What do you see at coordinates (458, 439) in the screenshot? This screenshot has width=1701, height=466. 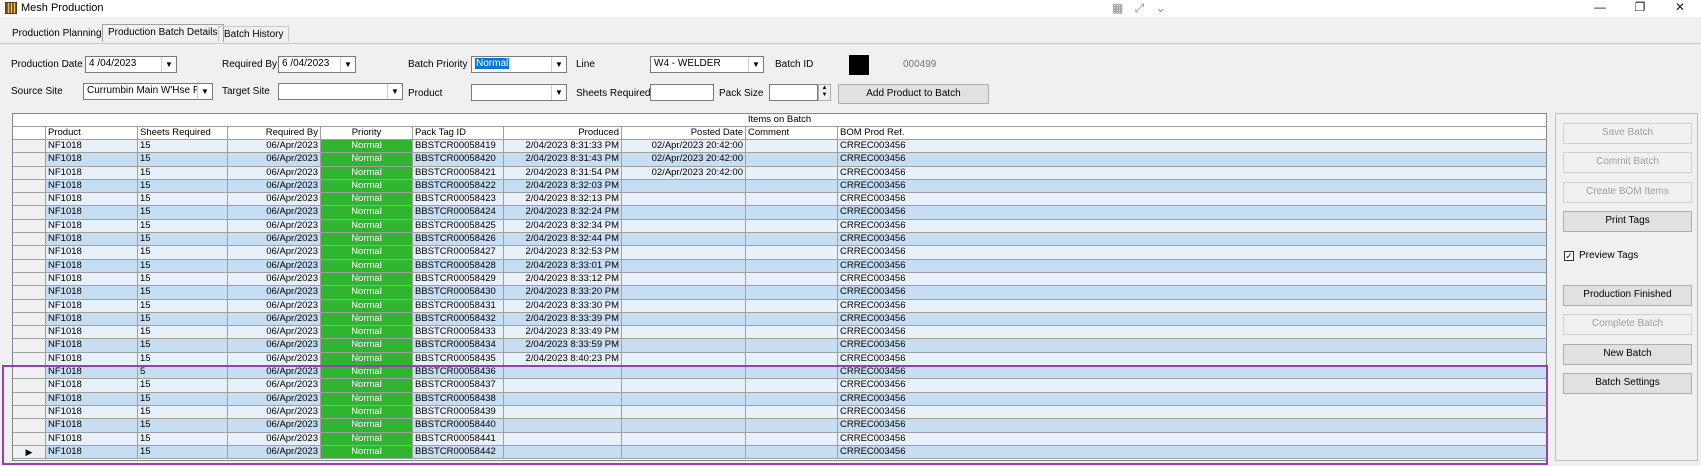 I see `cell-pack-tag-id: BBSTCR00058441` at bounding box center [458, 439].